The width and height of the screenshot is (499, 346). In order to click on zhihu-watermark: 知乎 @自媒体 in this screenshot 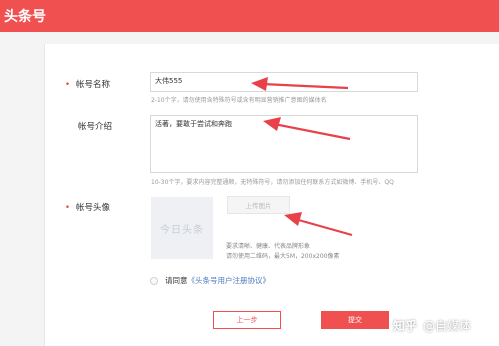, I will do `click(432, 325)`.